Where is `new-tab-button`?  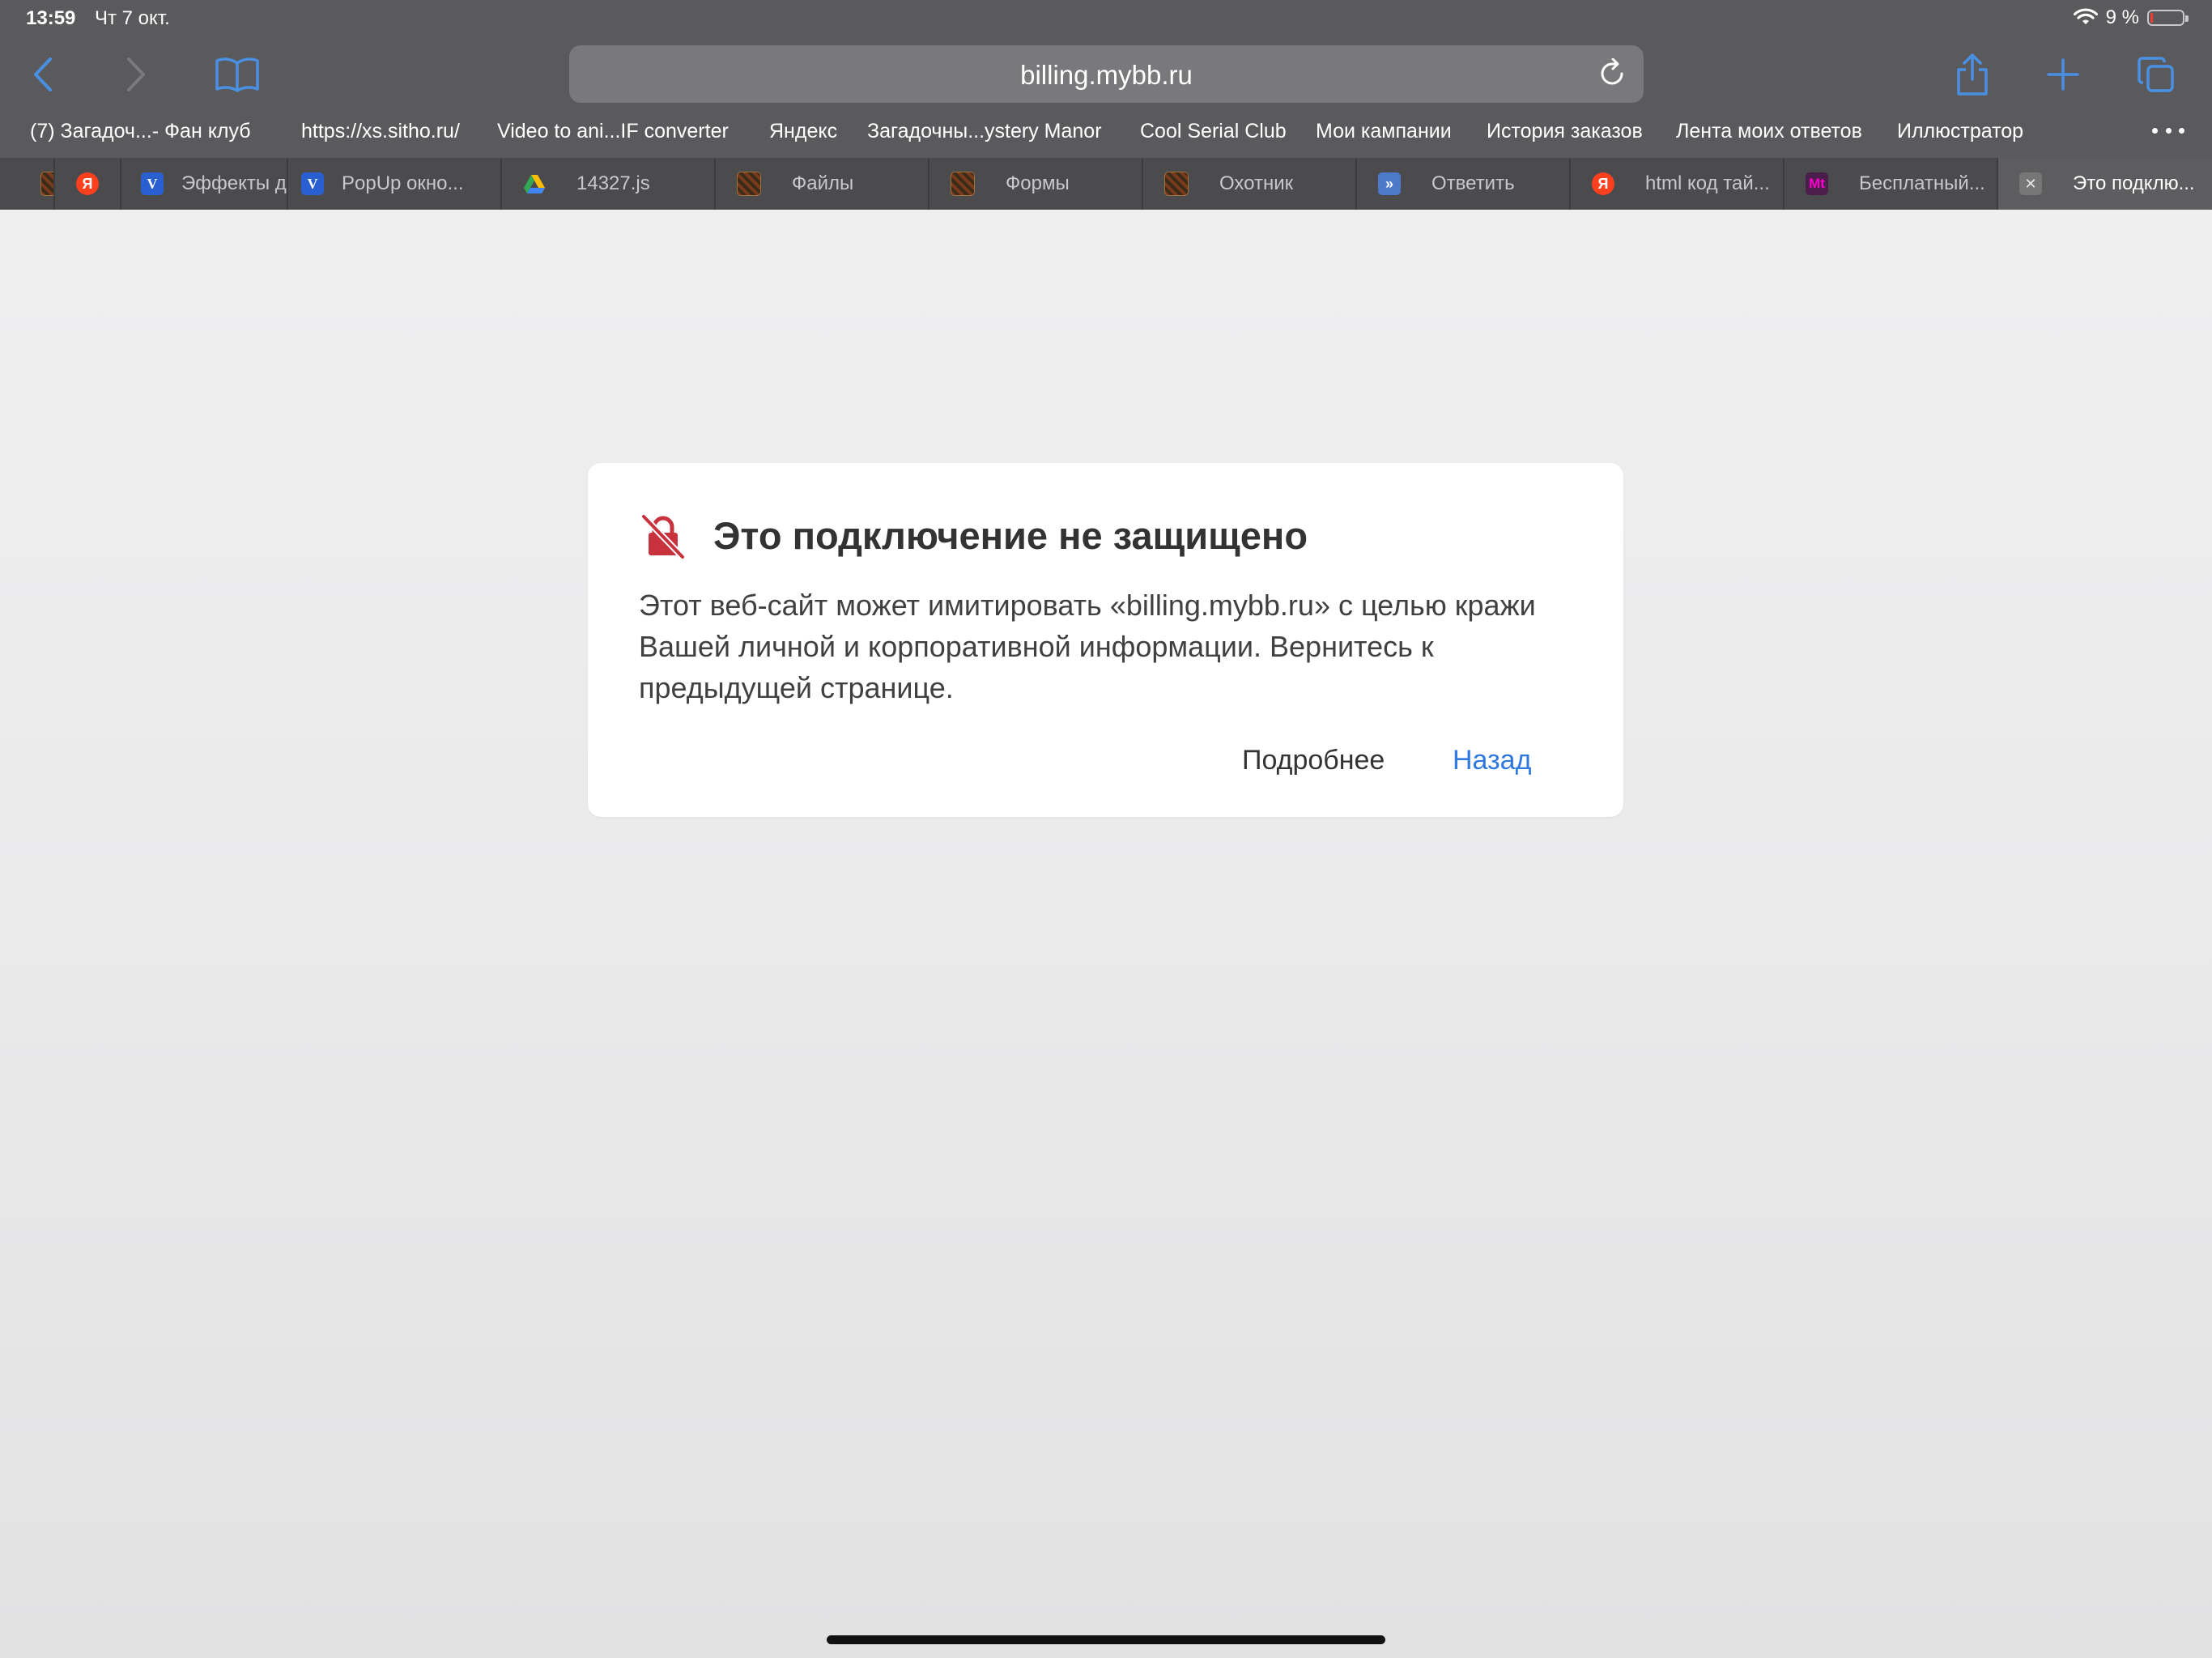 new-tab-button is located at coordinates (2063, 74).